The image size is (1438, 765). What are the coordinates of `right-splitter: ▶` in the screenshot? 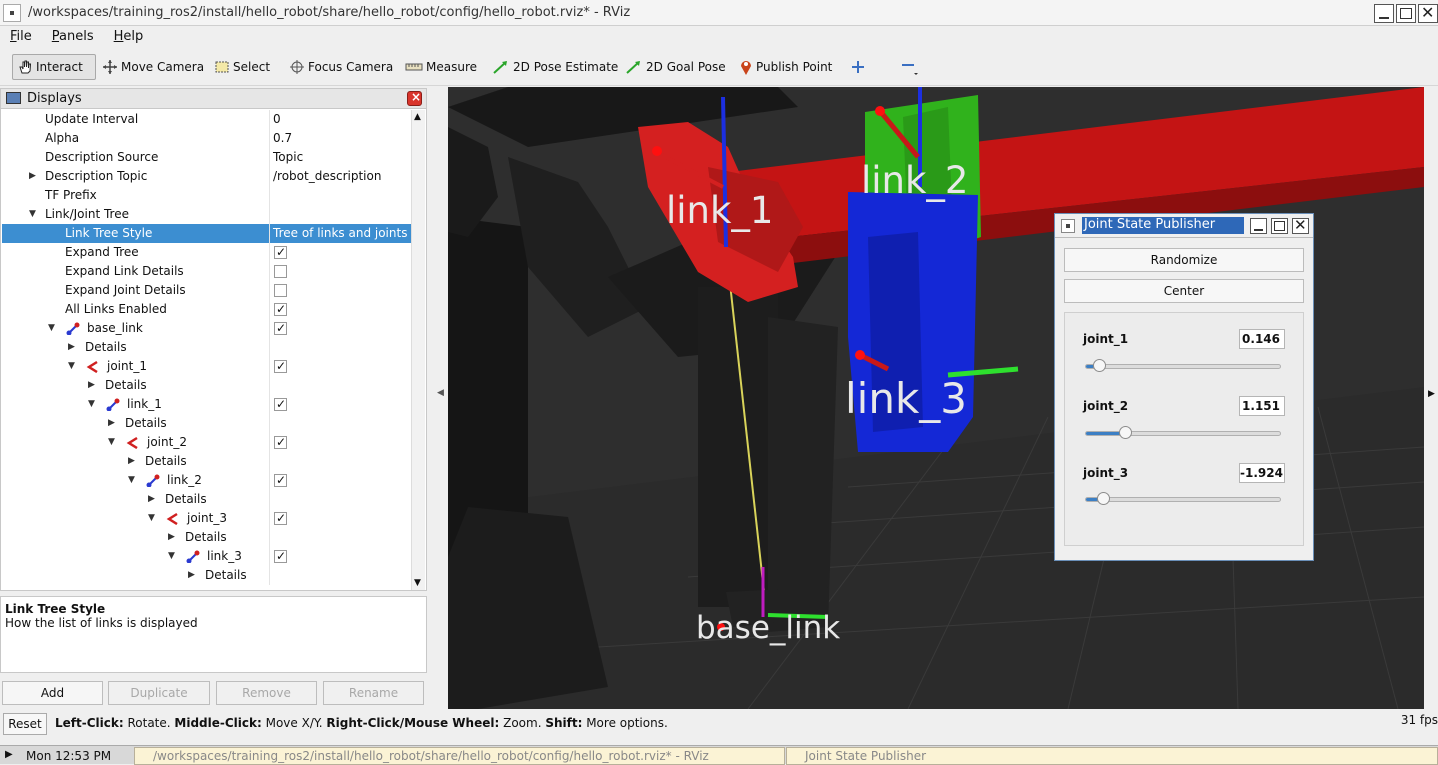 It's located at (1431, 398).